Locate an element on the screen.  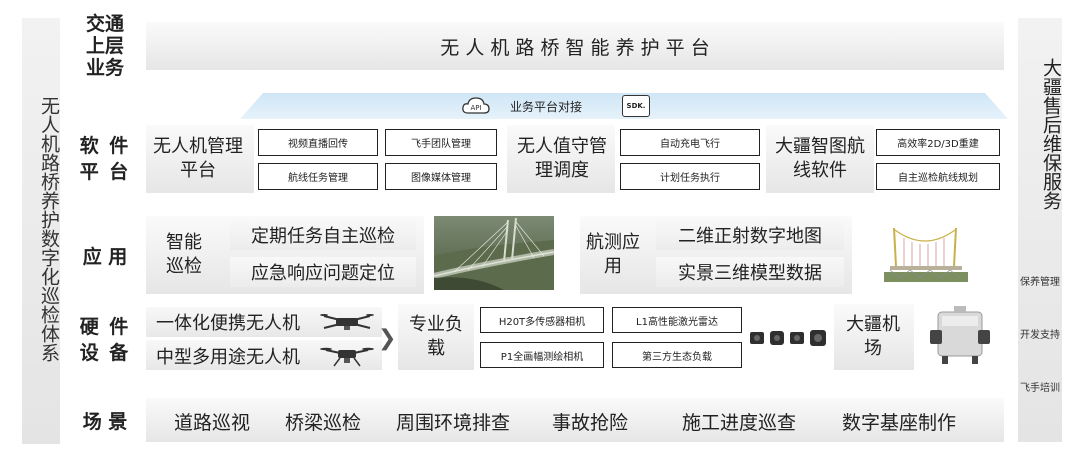
feature-auto-charge: 自动充电飞行 is located at coordinates (690, 142).